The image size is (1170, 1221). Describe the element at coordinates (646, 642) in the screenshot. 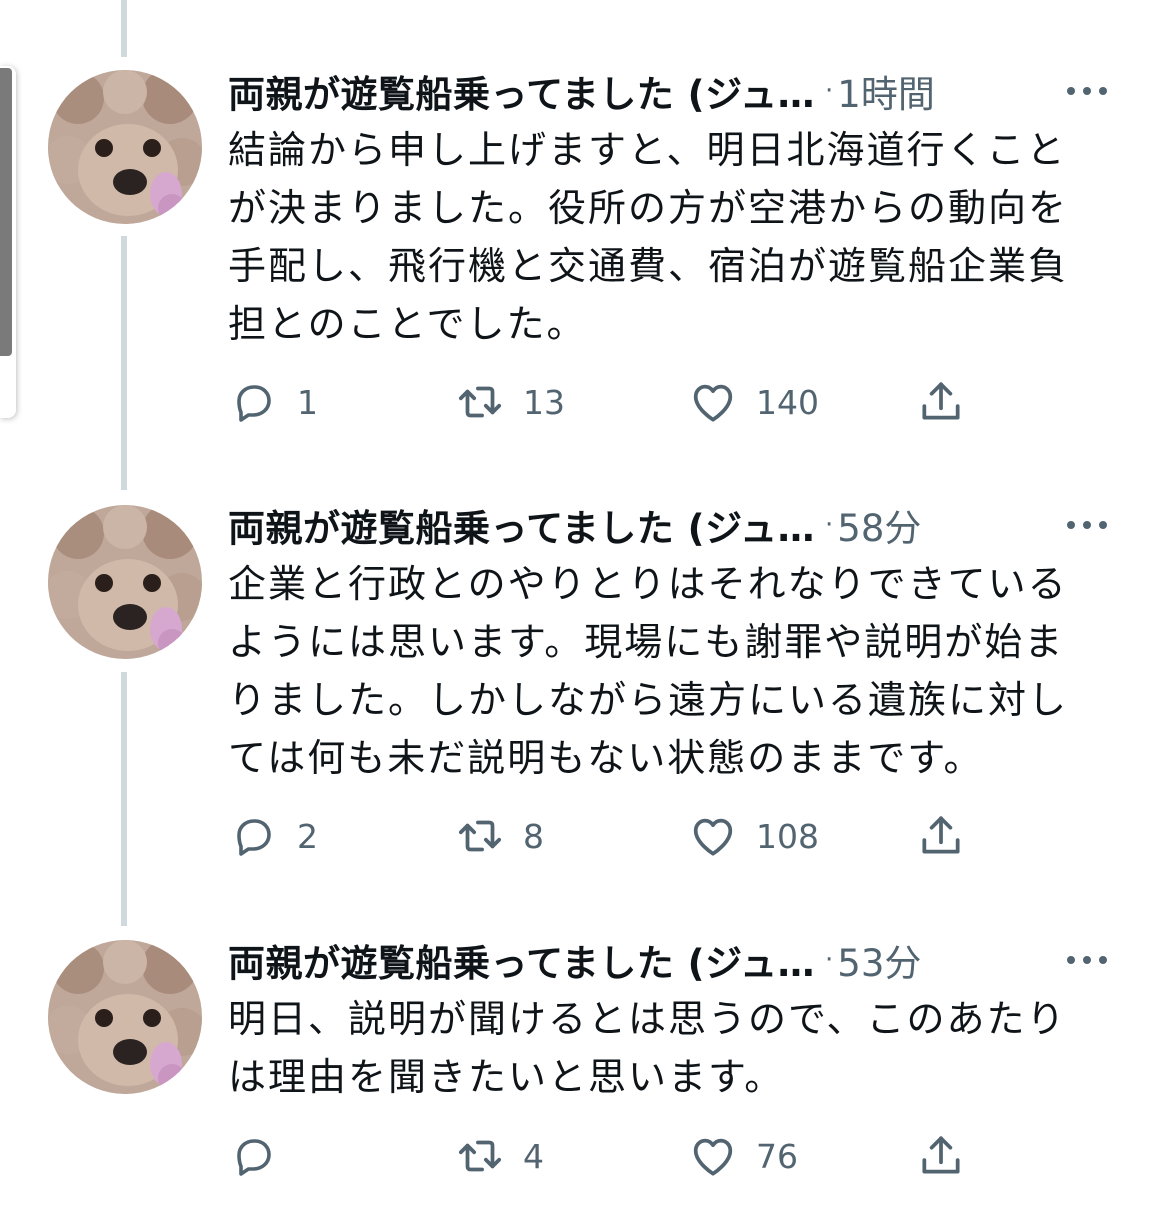

I see `tweet-text-line: ようには思います。現場にも謝罪や説明が始ま` at that location.